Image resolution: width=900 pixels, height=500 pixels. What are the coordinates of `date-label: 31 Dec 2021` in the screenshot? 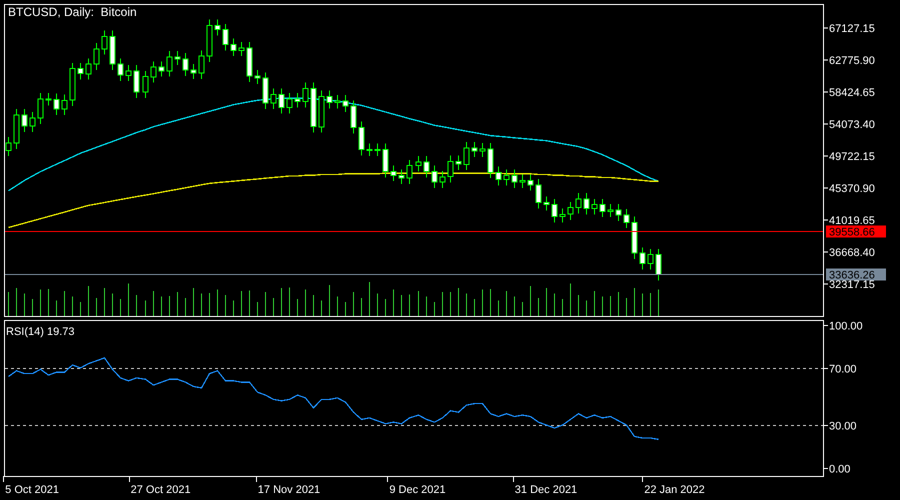 It's located at (546, 490).